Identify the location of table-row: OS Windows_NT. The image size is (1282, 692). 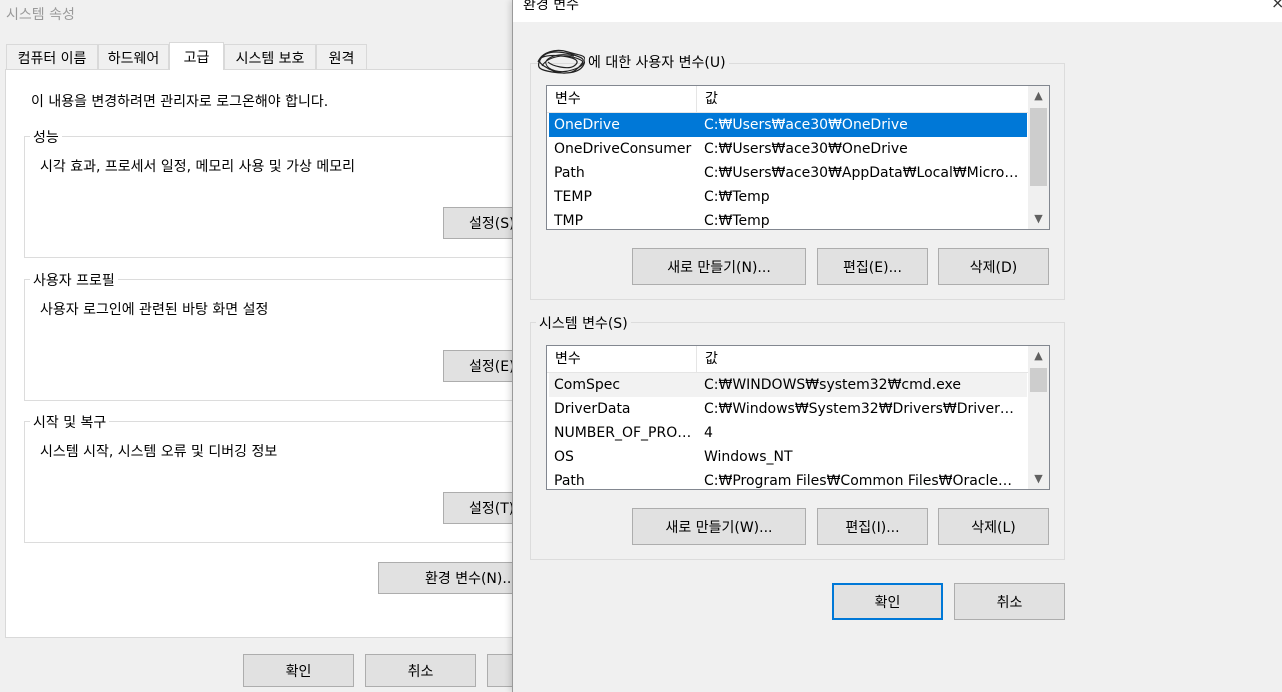
(788, 457).